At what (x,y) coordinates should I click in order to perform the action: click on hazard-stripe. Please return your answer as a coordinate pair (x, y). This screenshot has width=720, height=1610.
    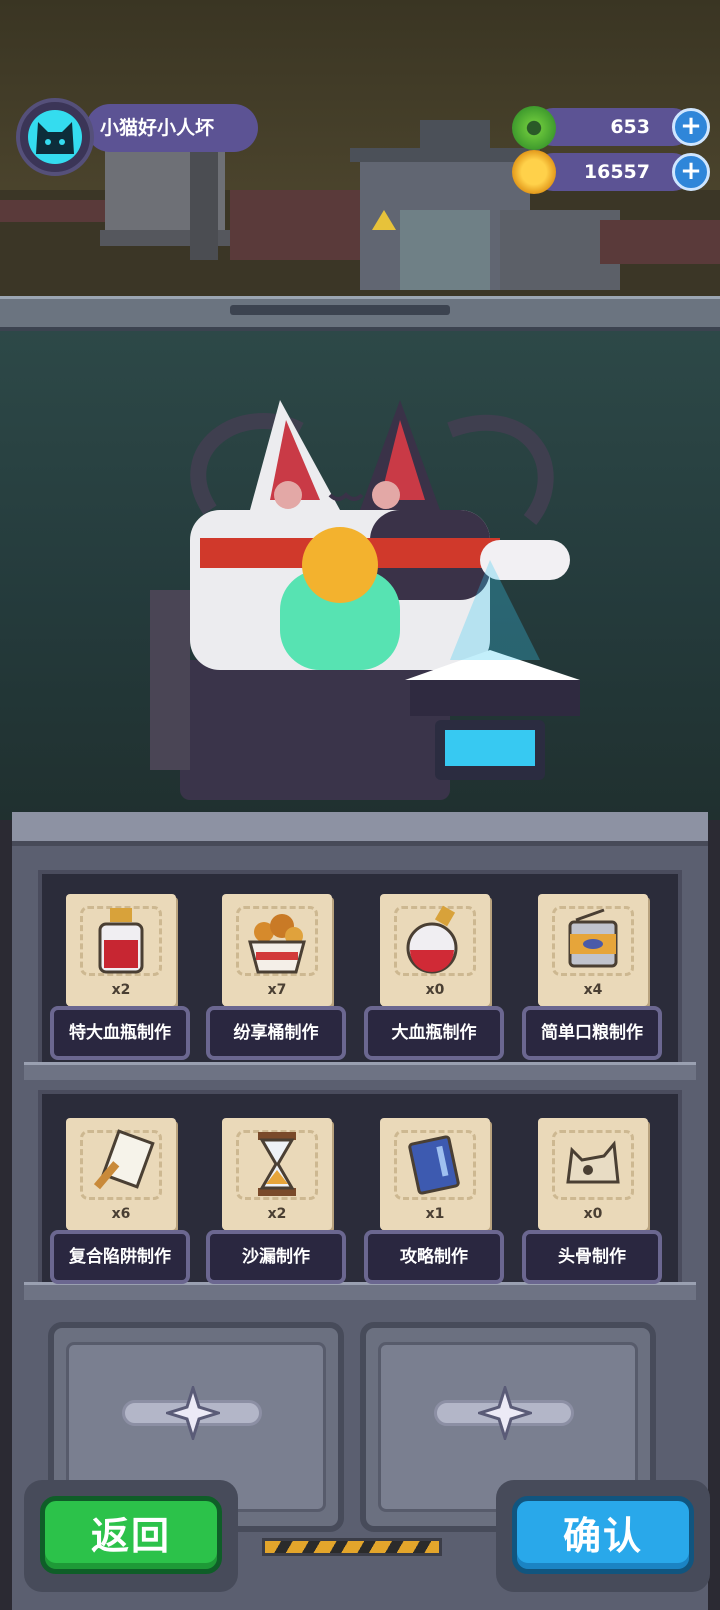
    Looking at the image, I should click on (352, 1547).